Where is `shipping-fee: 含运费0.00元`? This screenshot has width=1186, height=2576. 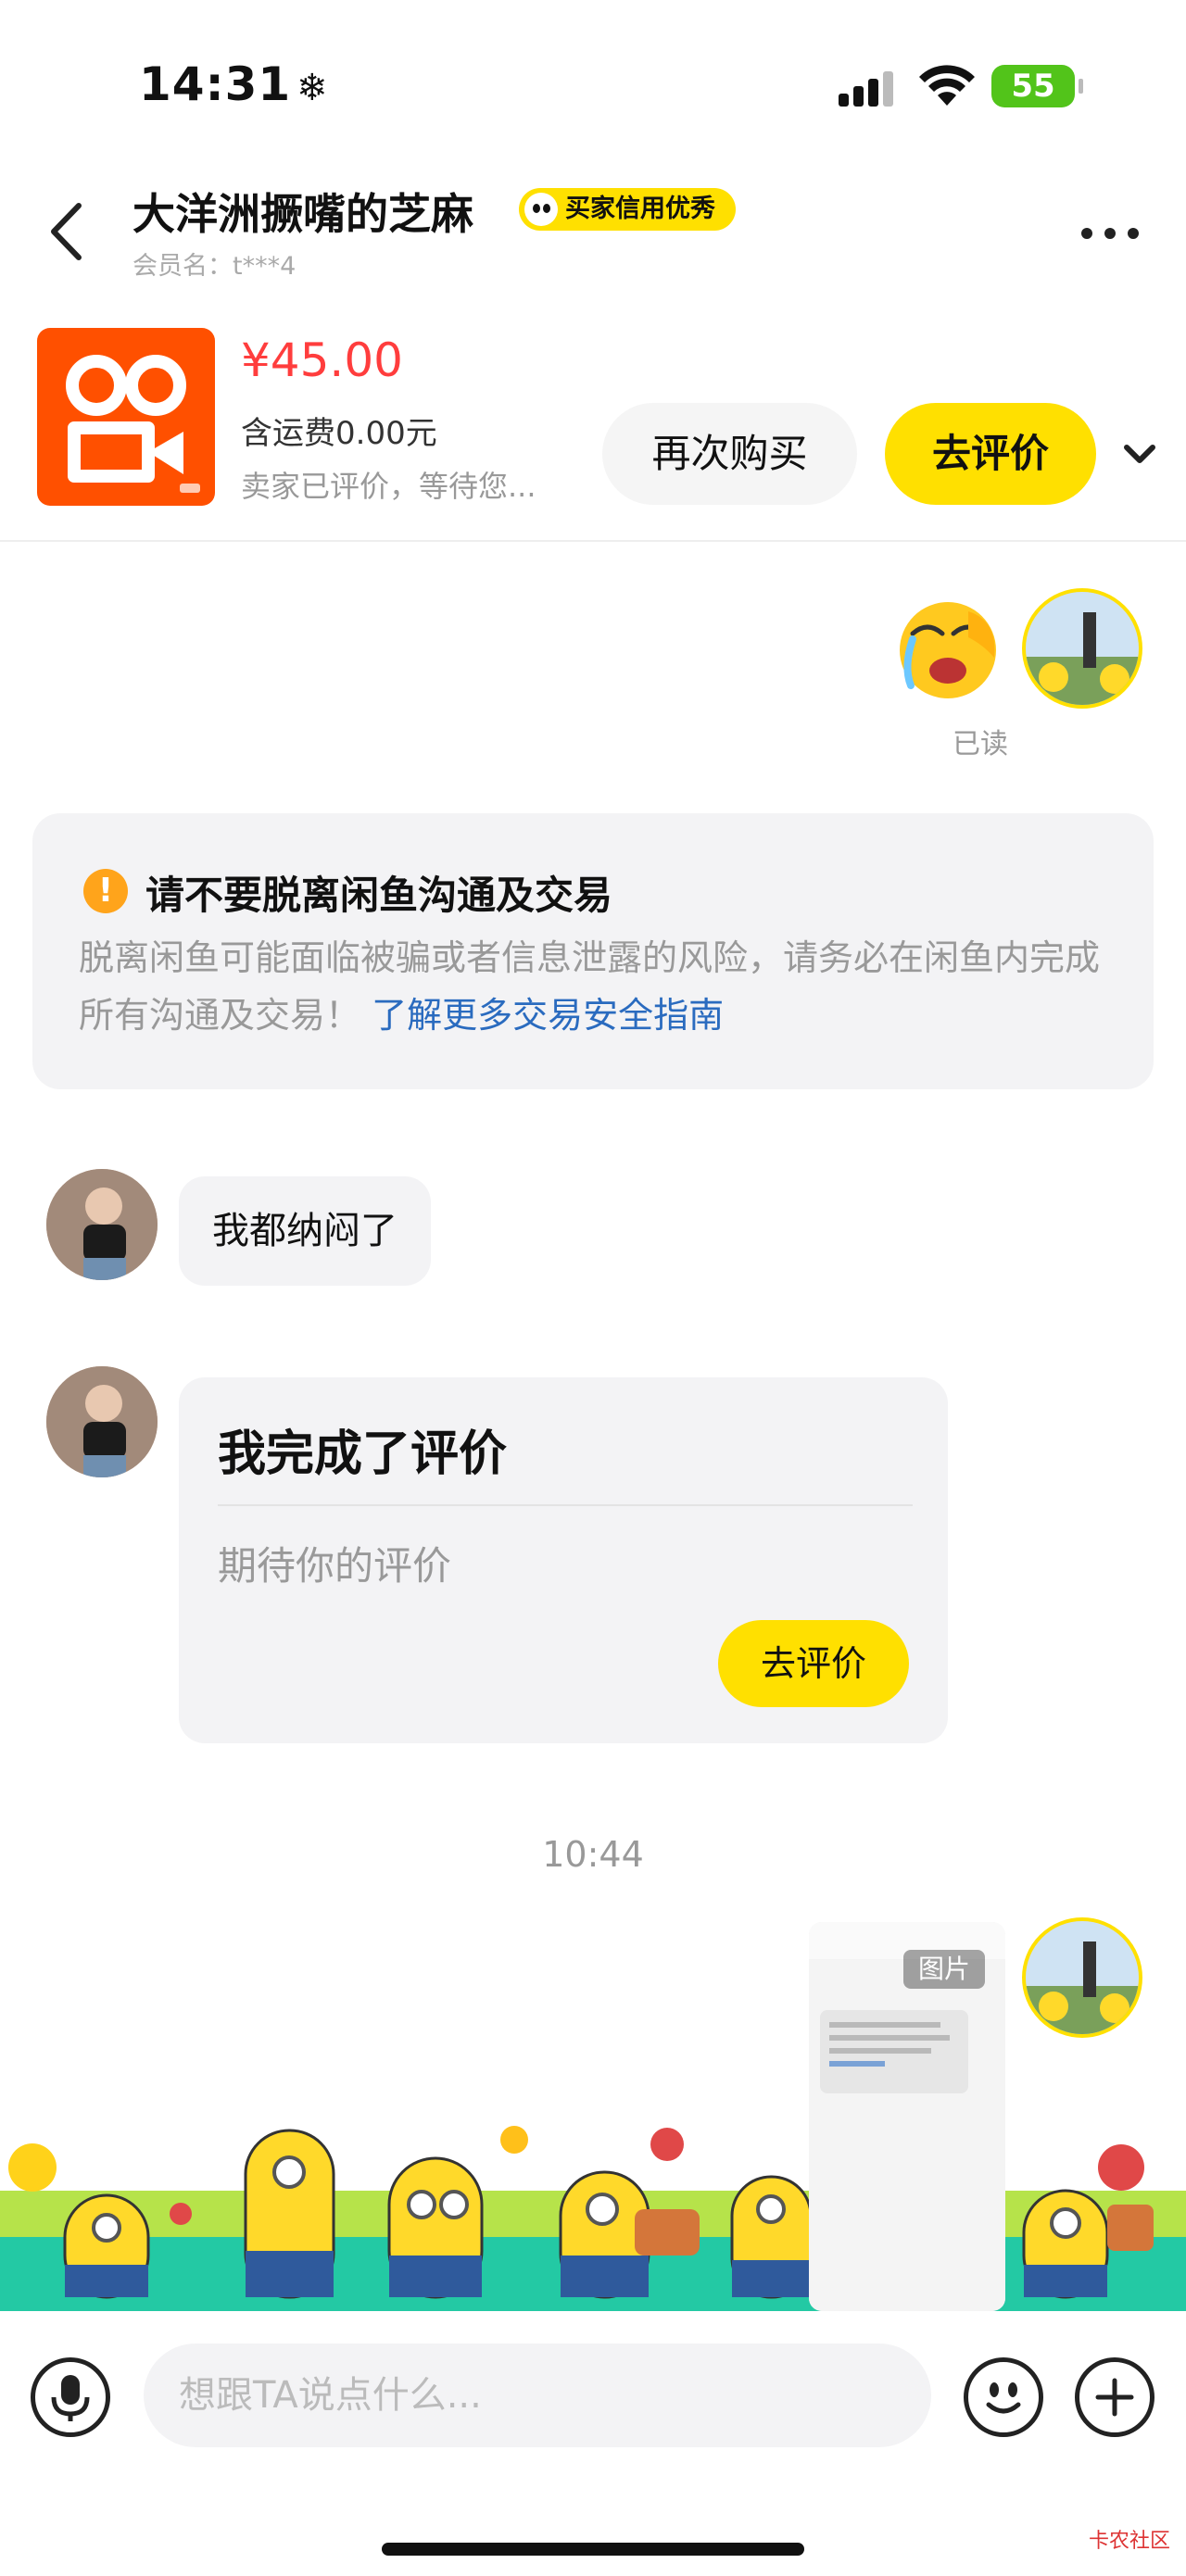
shipping-fee: 含运费0.00元 is located at coordinates (339, 433).